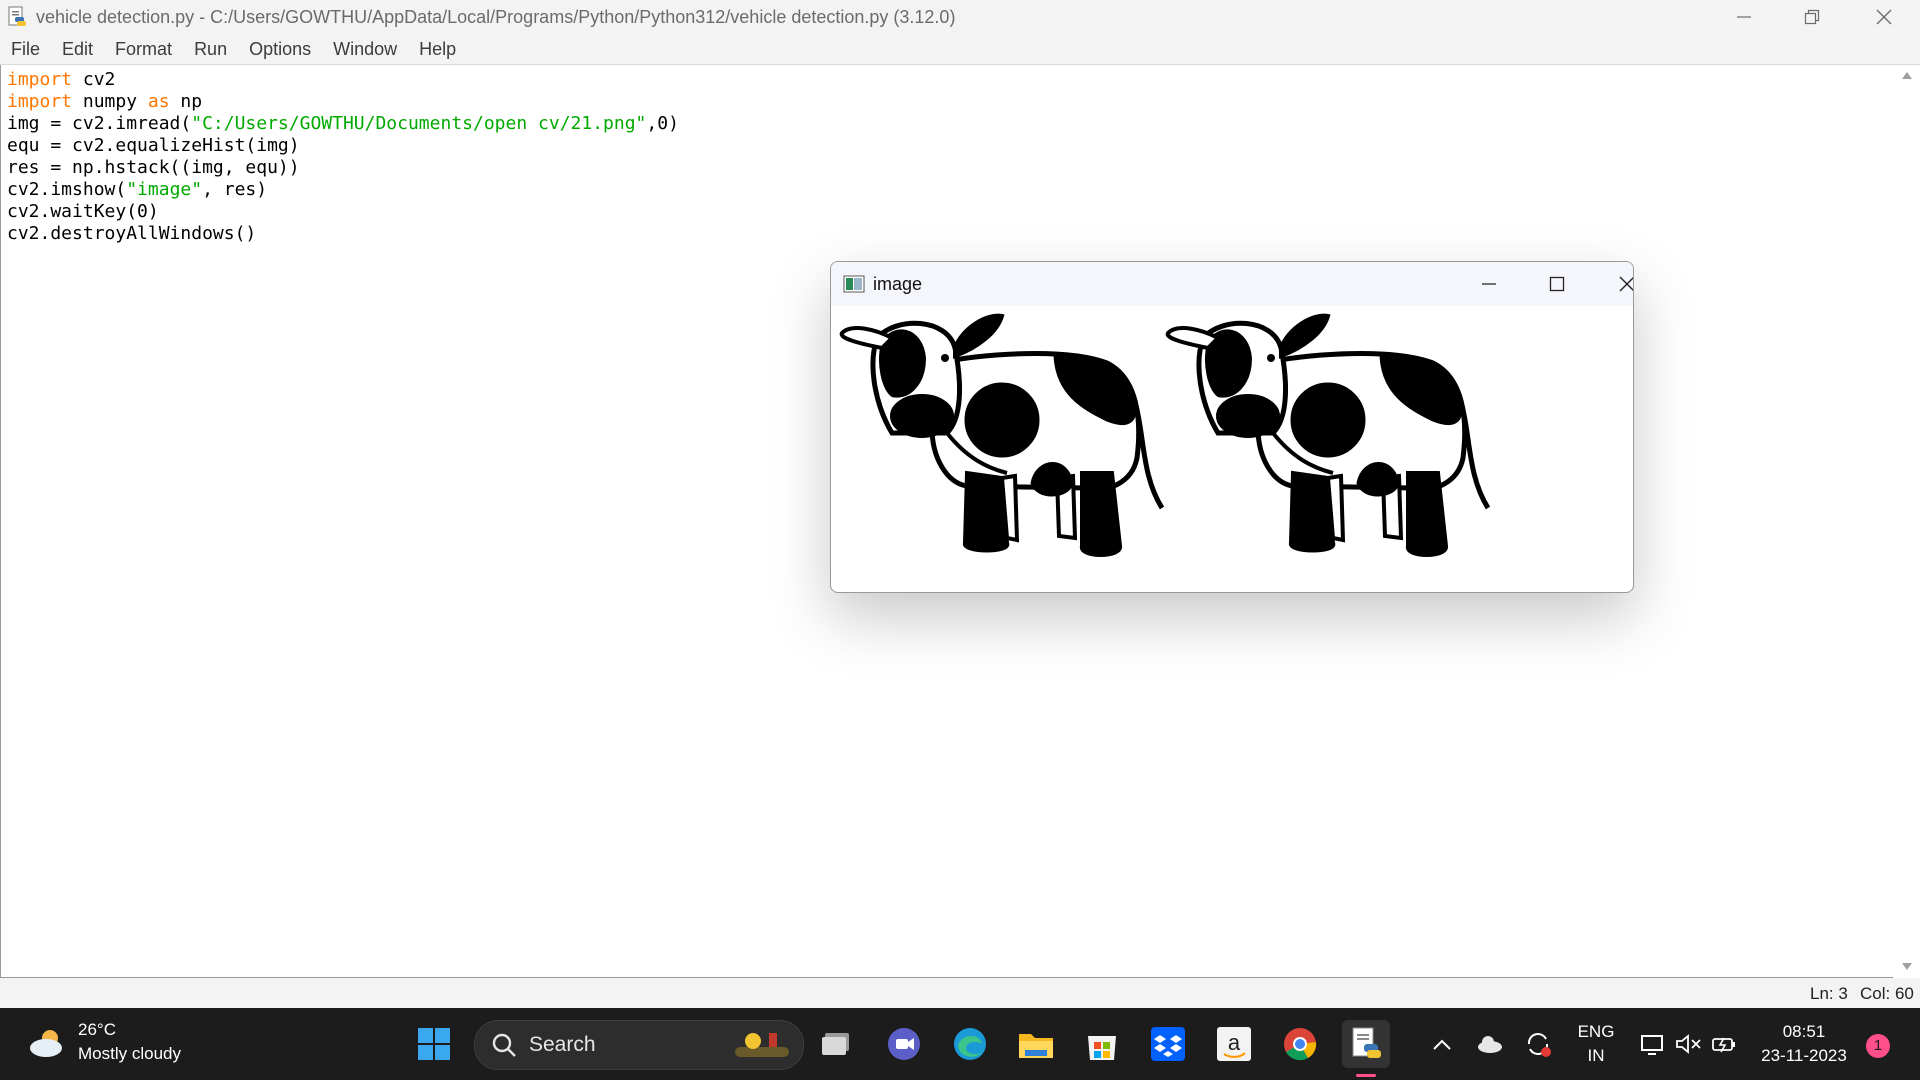  I want to click on task-view-icon, so click(835, 1044).